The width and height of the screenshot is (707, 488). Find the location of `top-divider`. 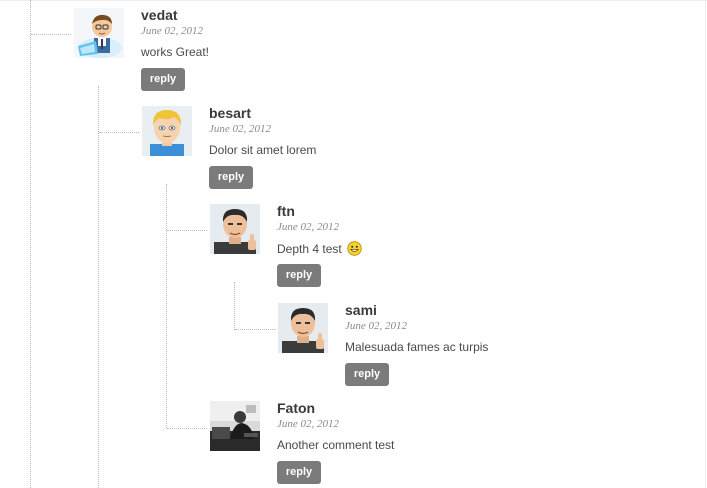

top-divider is located at coordinates (353, 0).